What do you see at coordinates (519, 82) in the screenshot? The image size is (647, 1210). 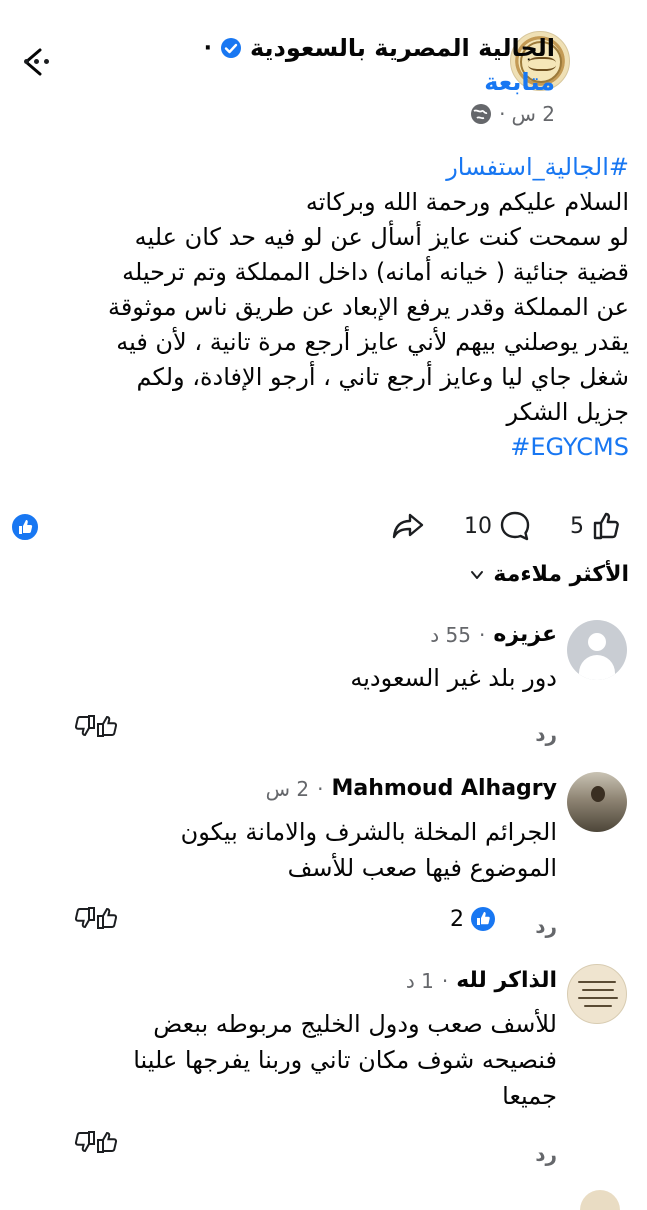 I see `follow-button: متابعة` at bounding box center [519, 82].